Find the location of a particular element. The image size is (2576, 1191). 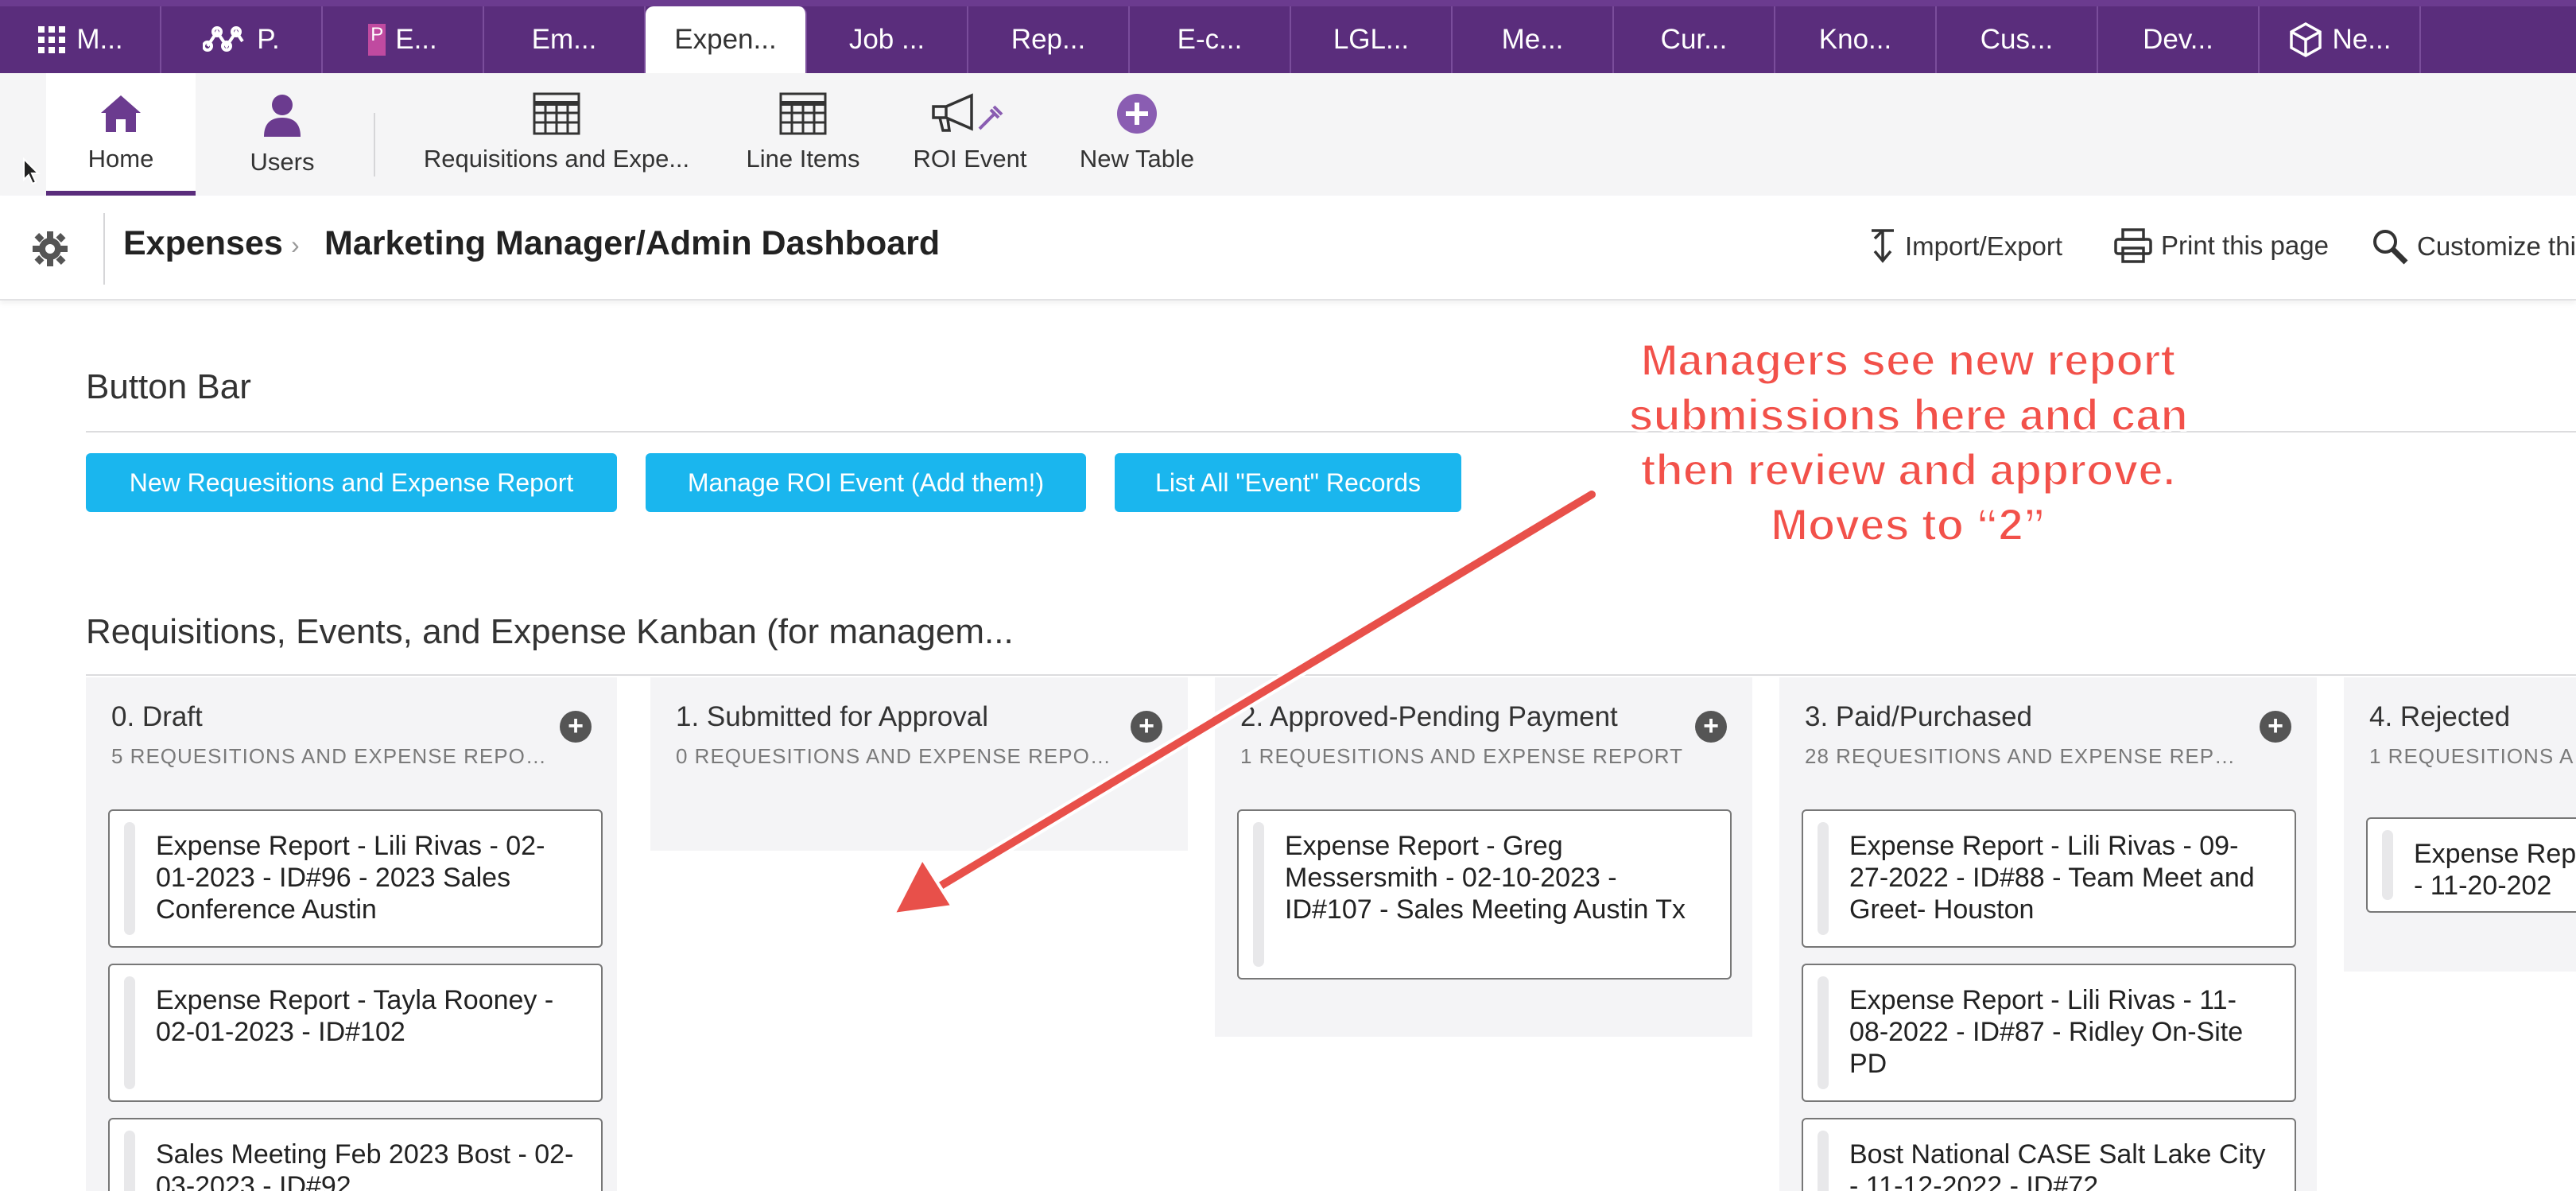

annotation-line: Managers see new report is located at coordinates (1908, 360).